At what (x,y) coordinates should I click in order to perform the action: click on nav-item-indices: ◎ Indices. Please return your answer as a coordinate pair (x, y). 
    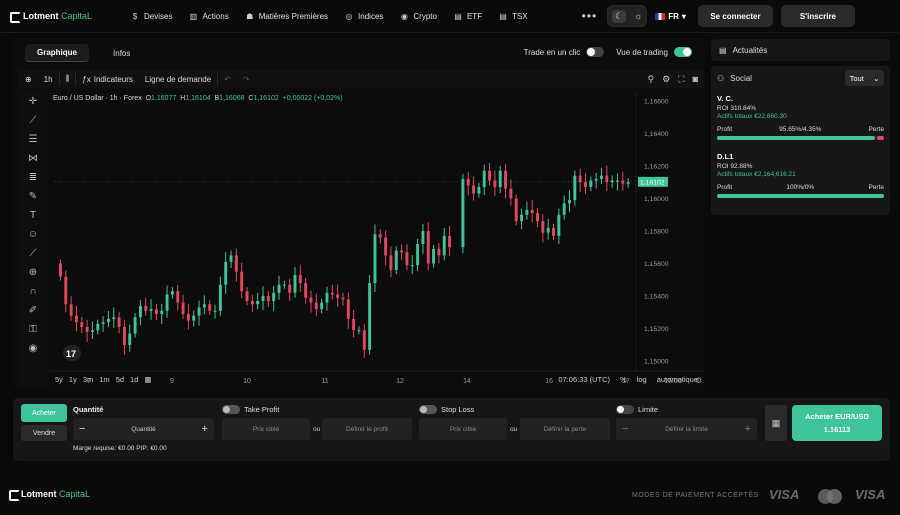
    Looking at the image, I should click on (363, 16).